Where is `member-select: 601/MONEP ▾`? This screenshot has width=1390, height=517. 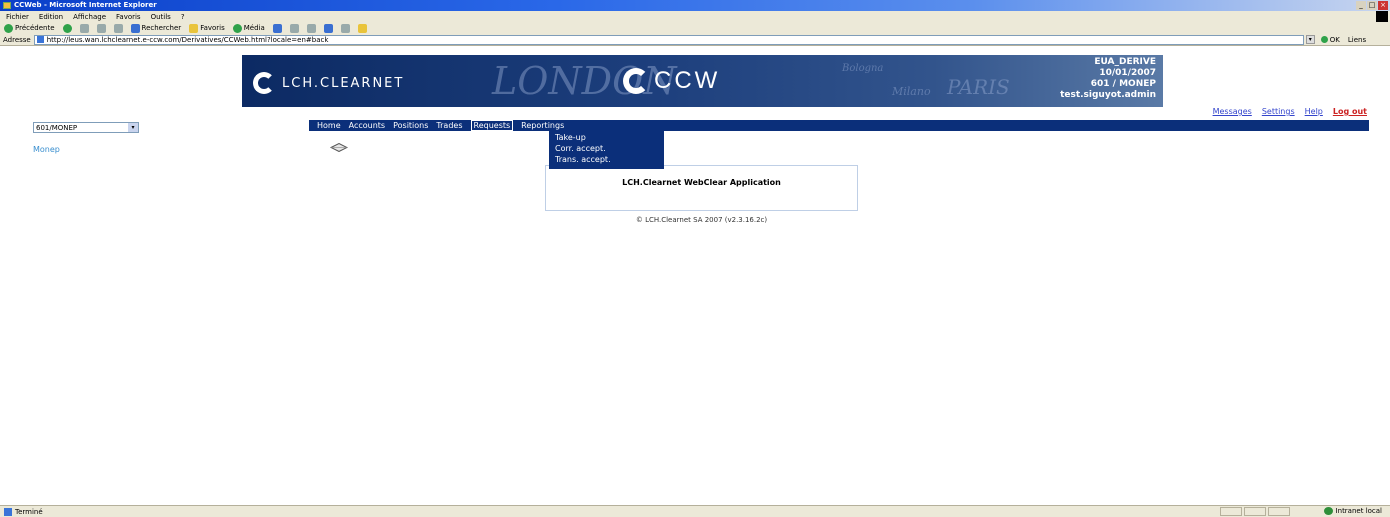
member-select: 601/MONEP ▾ is located at coordinates (86, 127).